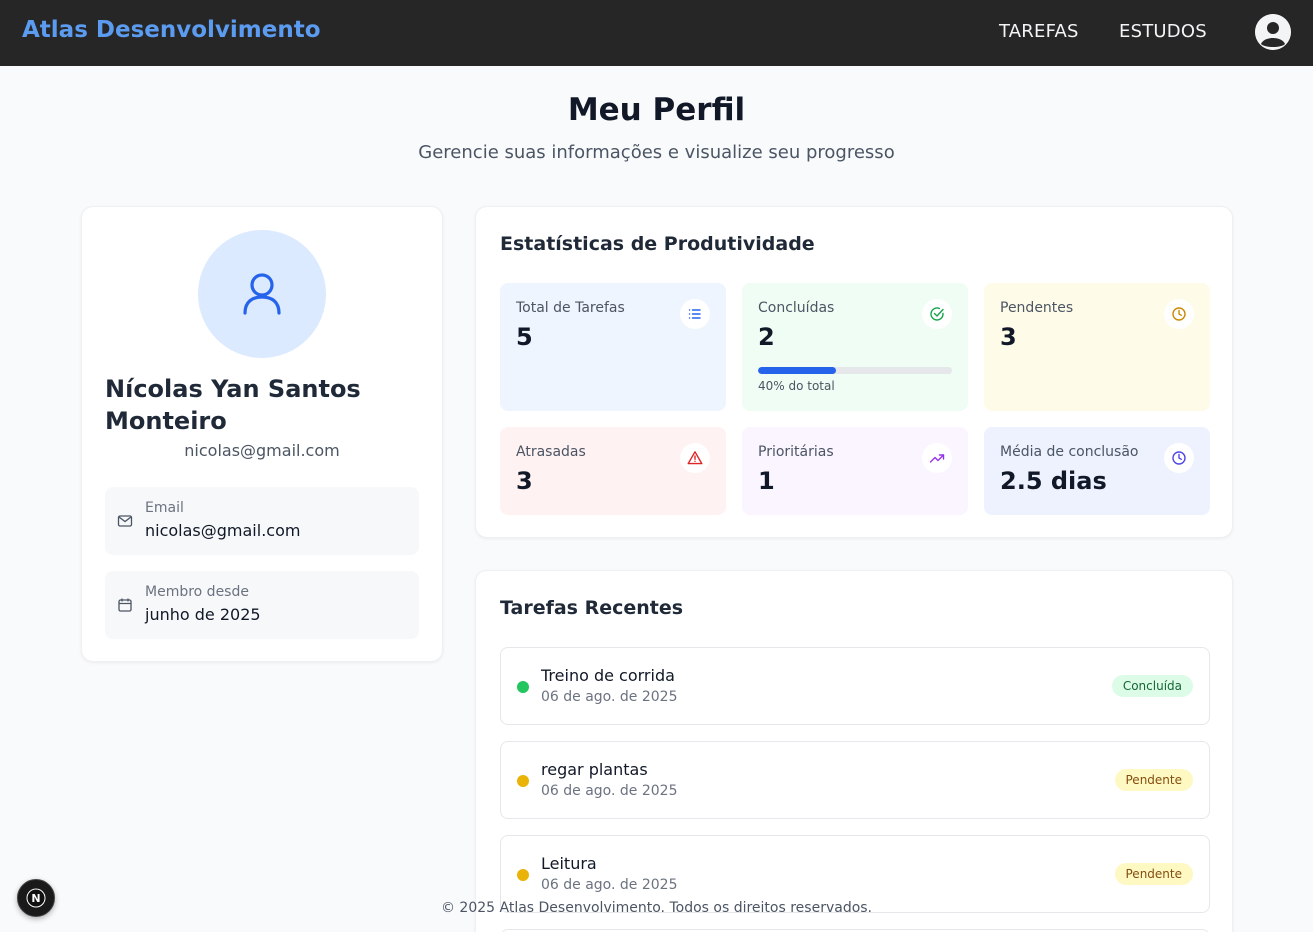 This screenshot has height=932, width=1313. Describe the element at coordinates (855, 347) in the screenshot. I see `stat-completed: Concluídas 2 40% do total` at that location.